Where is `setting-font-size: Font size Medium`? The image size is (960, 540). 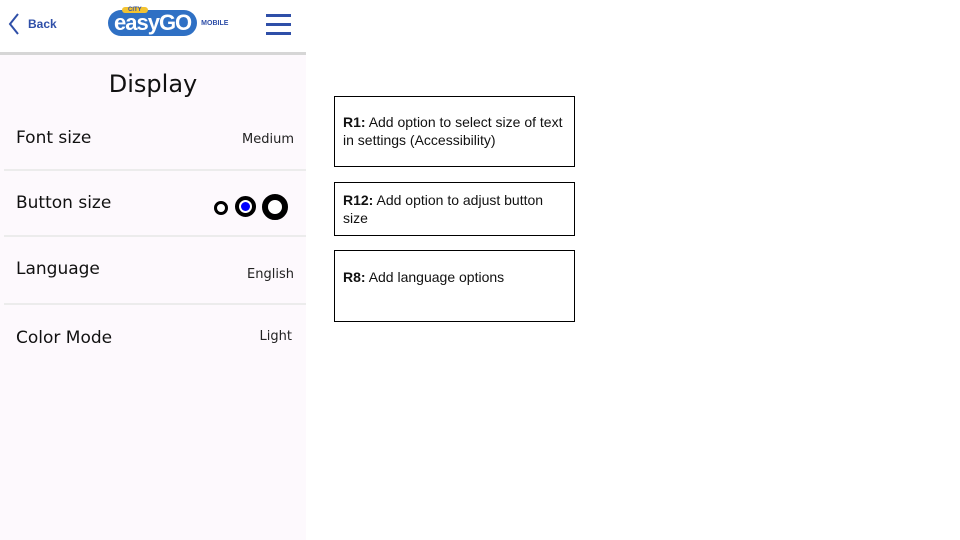
setting-font-size: Font size Medium is located at coordinates (155, 141).